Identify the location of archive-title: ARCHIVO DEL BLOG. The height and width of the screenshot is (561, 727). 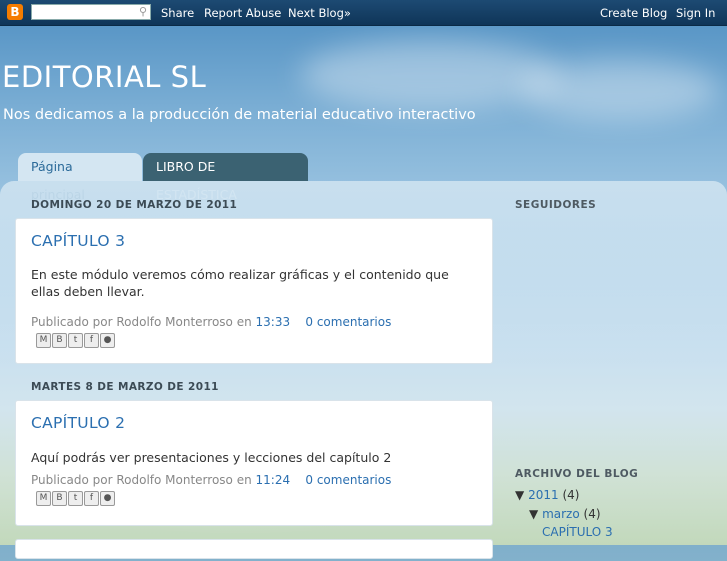
(577, 474).